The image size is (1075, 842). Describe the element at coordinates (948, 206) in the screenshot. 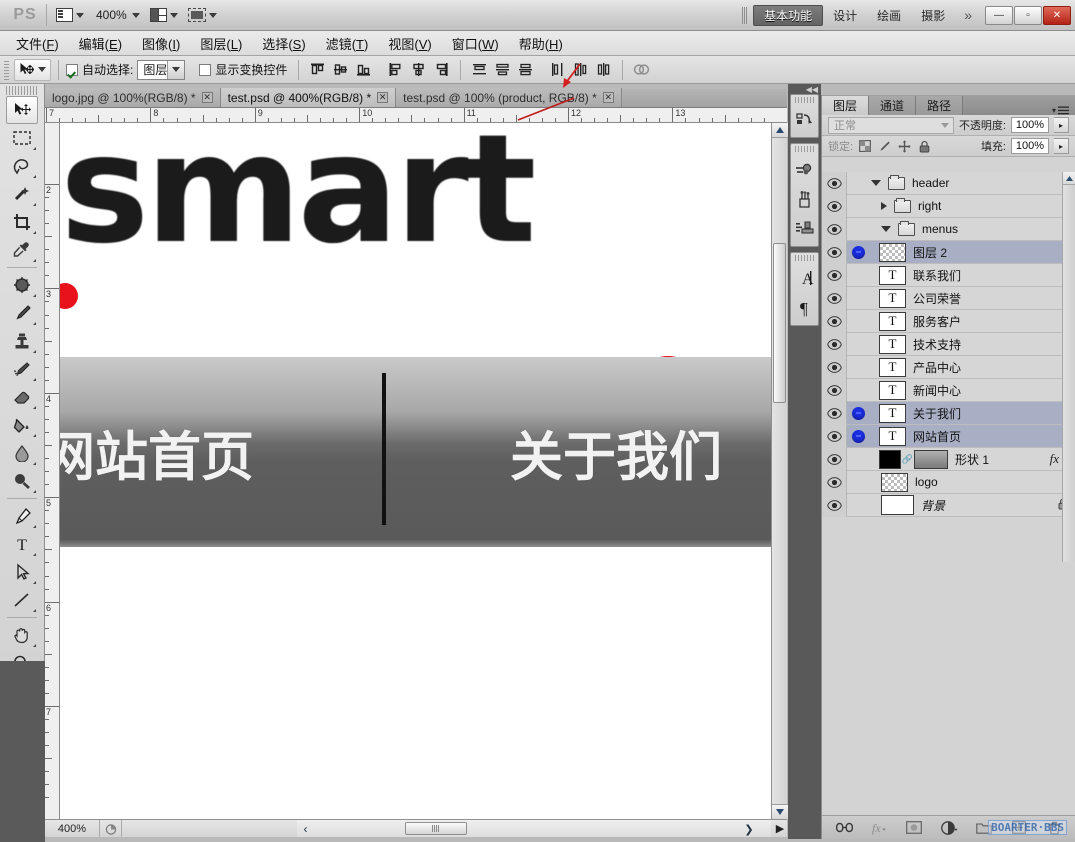

I see `layer-row: right` at that location.